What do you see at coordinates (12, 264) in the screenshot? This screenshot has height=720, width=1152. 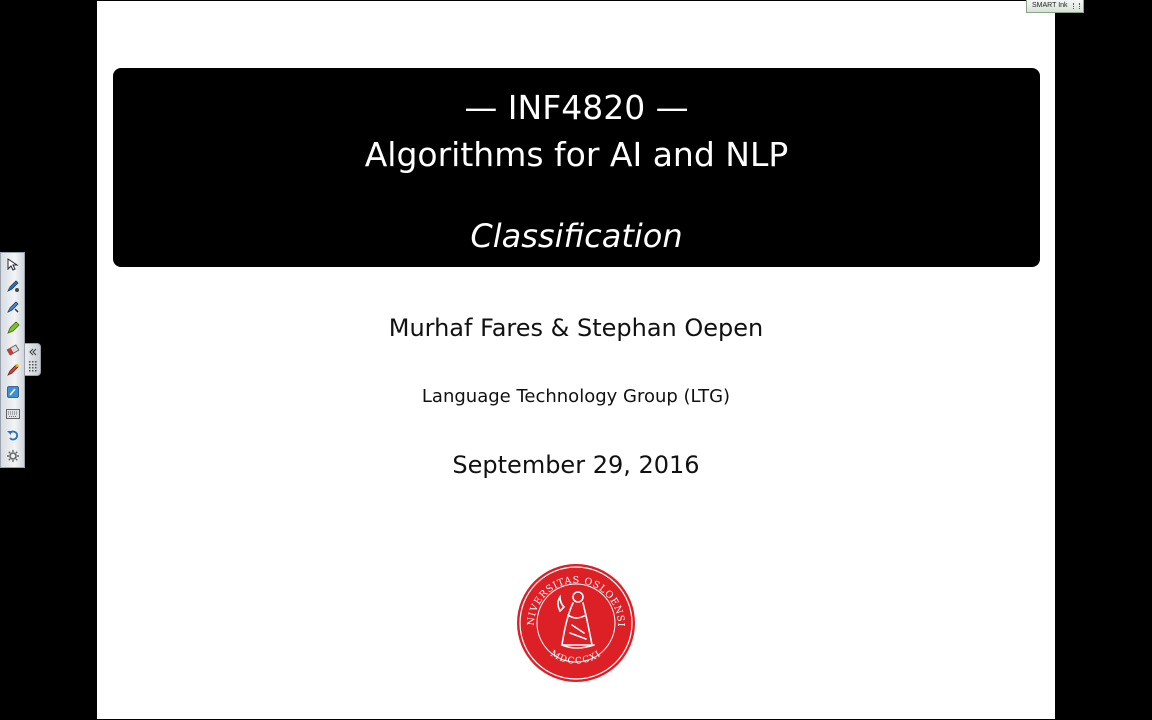 I see `select-arrow-icon` at bounding box center [12, 264].